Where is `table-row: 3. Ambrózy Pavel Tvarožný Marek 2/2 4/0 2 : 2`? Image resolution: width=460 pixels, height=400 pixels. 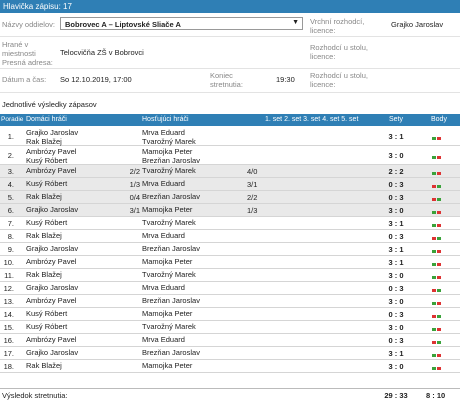
table-row: 3. Ambrózy Pavel Tvarožný Marek 2/2 4/0 2 : 2 is located at coordinates (230, 171).